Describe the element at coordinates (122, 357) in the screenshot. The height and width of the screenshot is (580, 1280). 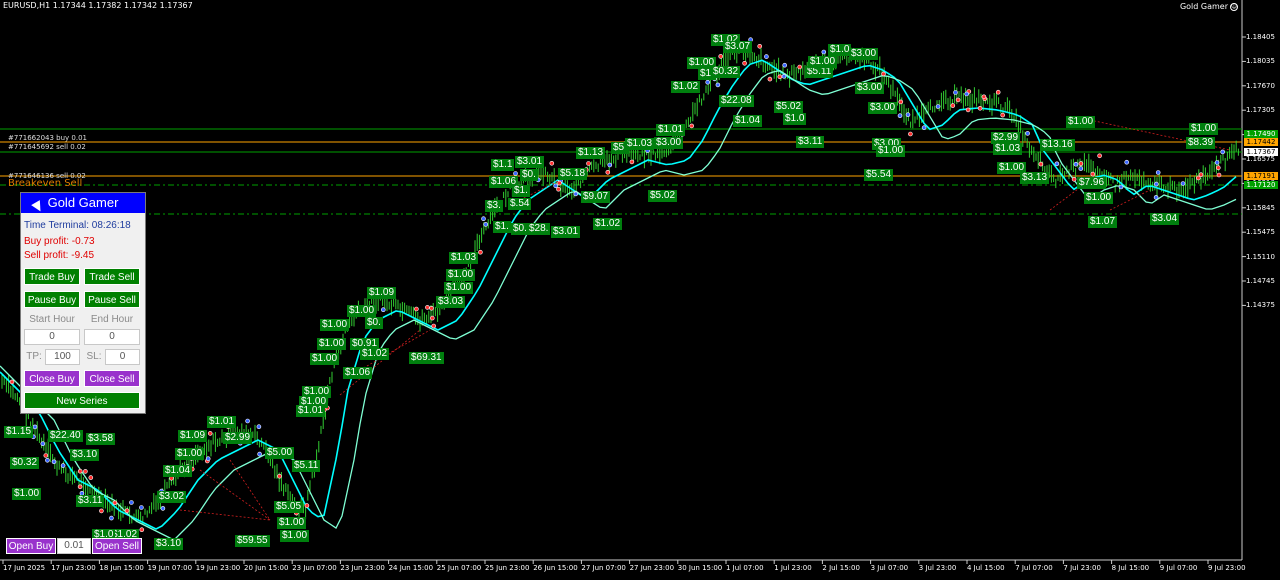
I see `sl-input: 0` at that location.